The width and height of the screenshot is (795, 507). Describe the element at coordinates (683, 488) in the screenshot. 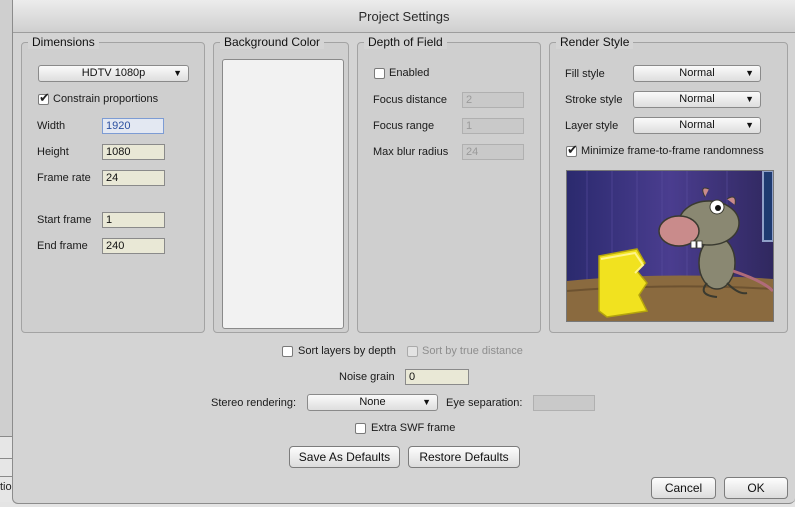

I see `cancel-button: Cancel` at that location.